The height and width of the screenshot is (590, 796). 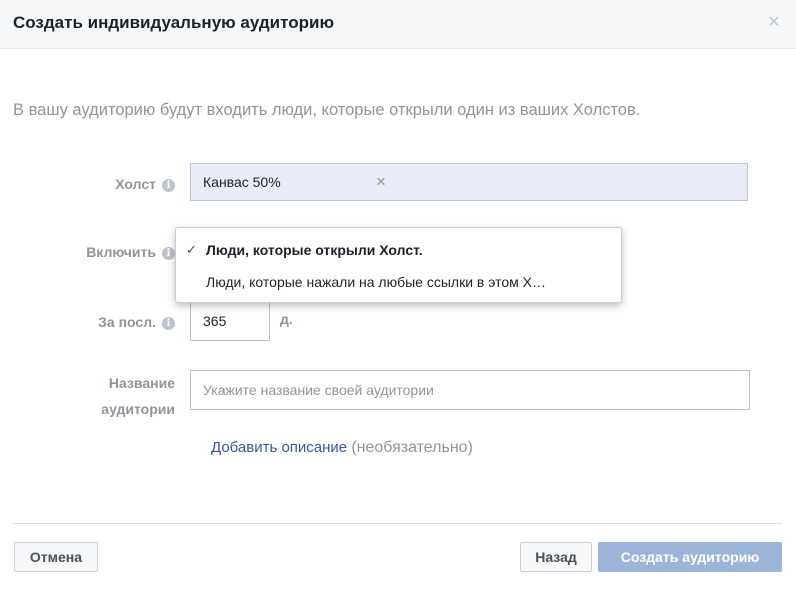 I want to click on retention-unit: д., so click(x=286, y=319).